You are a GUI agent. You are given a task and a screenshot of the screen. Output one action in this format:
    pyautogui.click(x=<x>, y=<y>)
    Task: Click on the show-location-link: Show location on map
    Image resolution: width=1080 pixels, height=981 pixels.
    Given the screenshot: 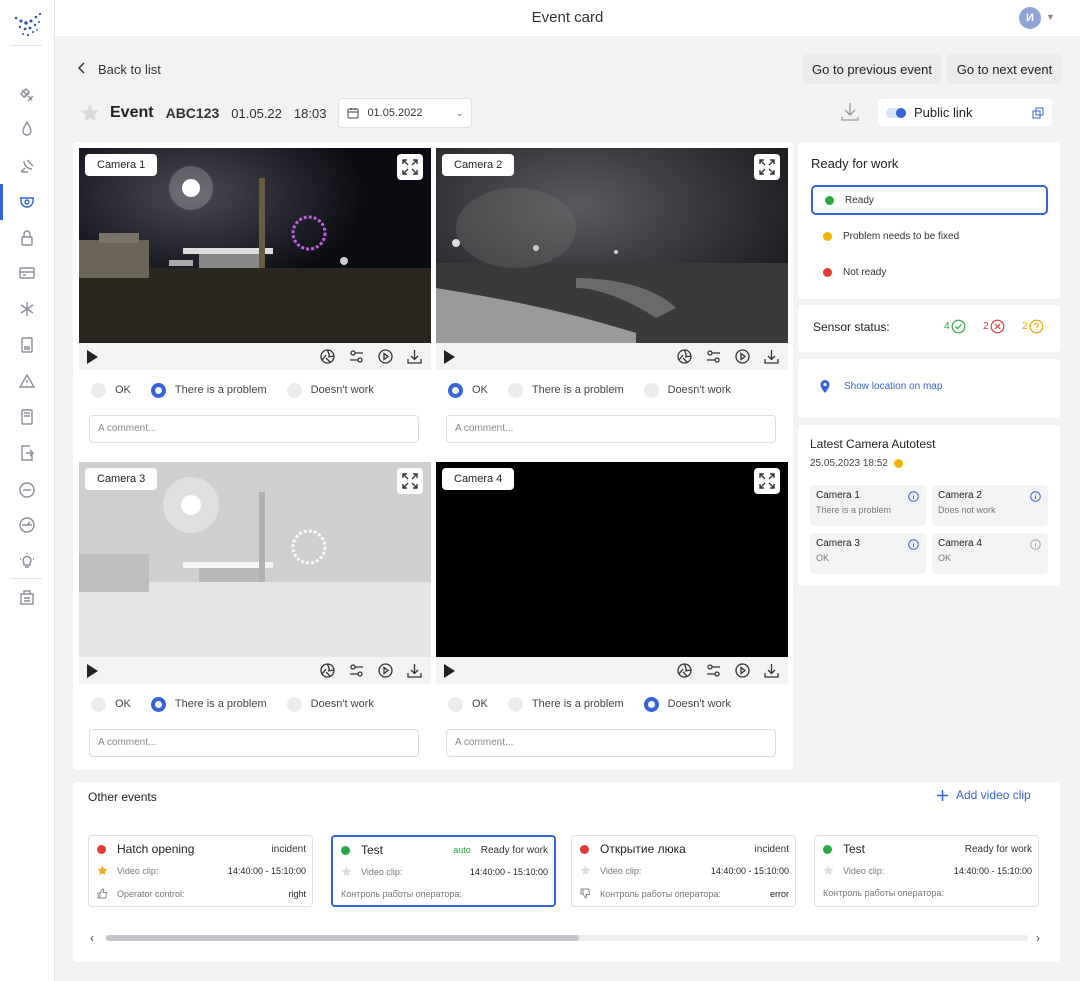 What is the action you would take?
    pyautogui.click(x=881, y=386)
    